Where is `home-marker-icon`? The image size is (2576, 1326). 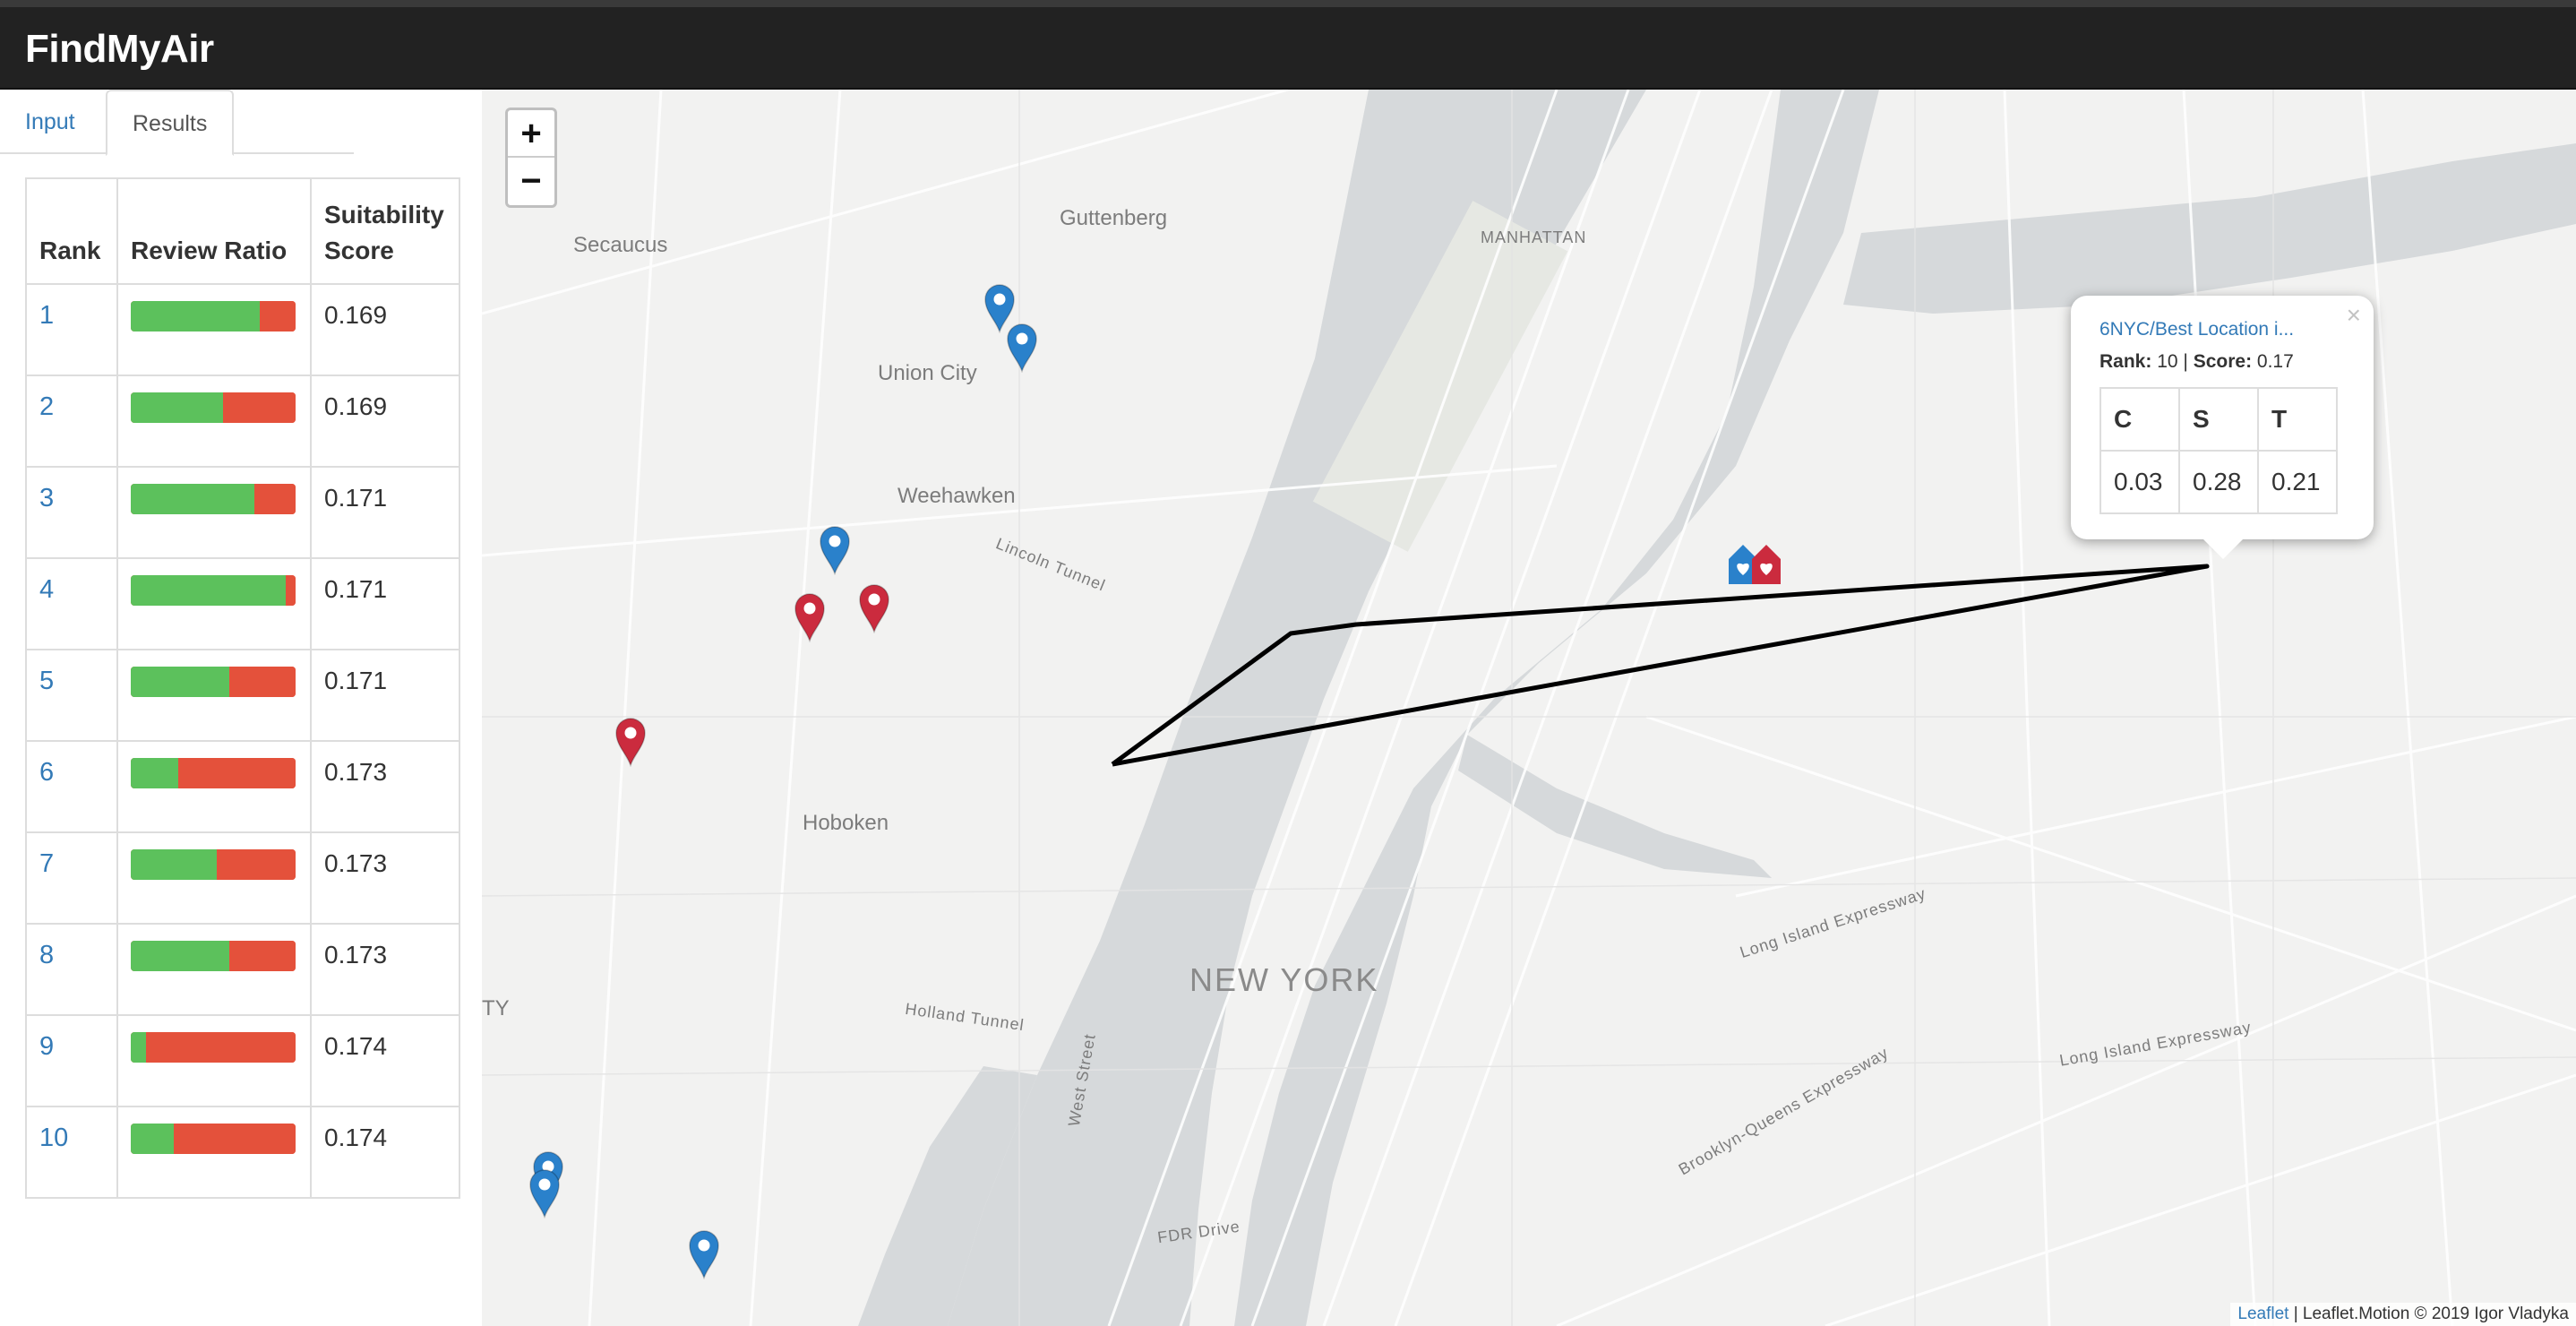
home-marker-icon is located at coordinates (1756, 567).